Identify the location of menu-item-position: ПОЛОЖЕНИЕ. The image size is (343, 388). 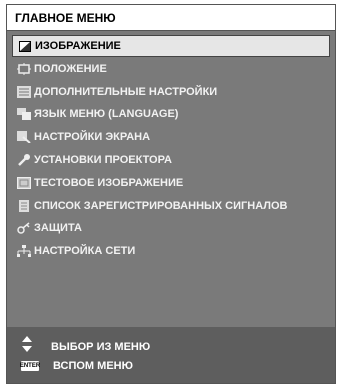
(171, 69).